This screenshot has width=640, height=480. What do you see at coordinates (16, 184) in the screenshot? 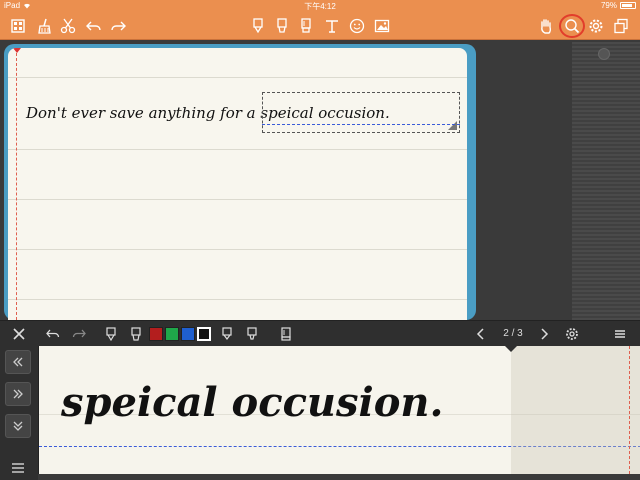
I see `margin-line` at bounding box center [16, 184].